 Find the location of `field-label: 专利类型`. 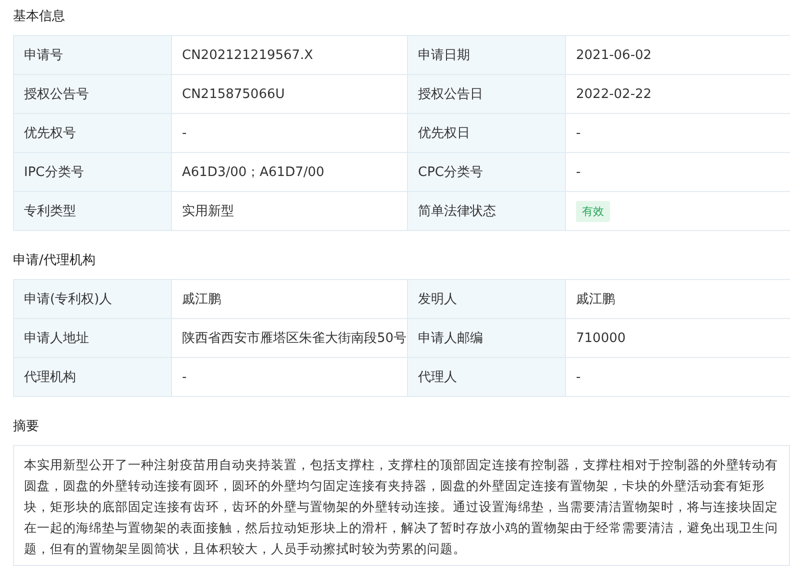

field-label: 专利类型 is located at coordinates (93, 211).